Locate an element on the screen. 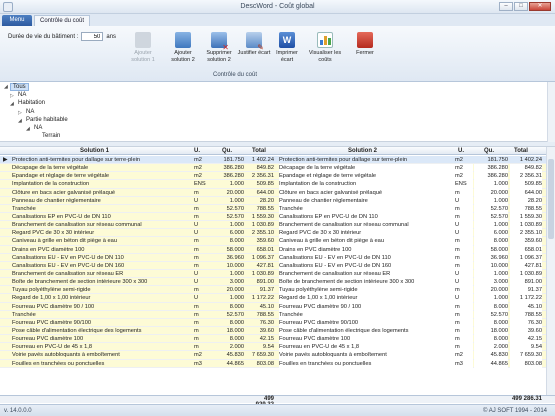  qty-2-cell: 6.000 is located at coordinates (491, 233).